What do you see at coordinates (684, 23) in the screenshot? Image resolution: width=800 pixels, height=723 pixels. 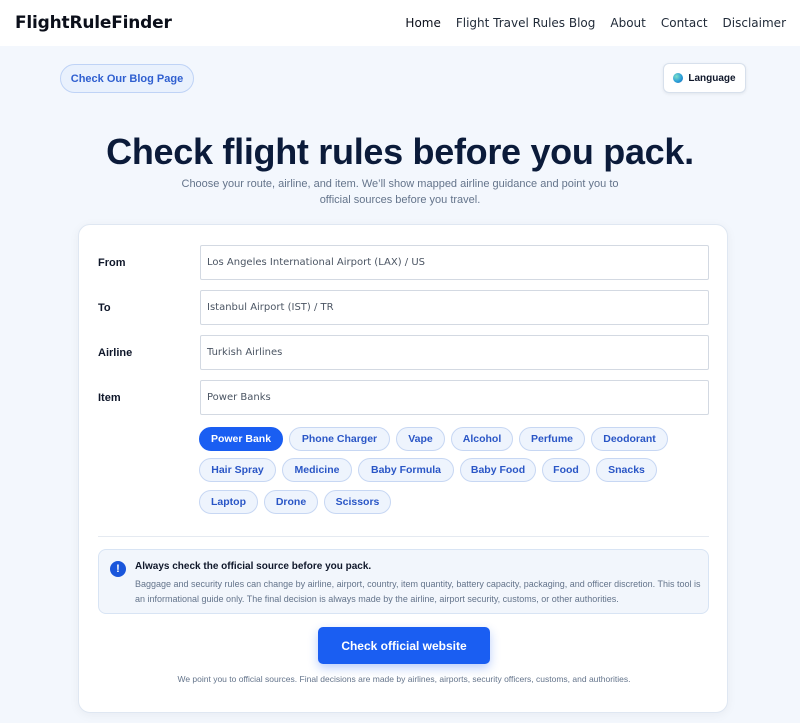 I see `nav-link-contact: Contact` at bounding box center [684, 23].